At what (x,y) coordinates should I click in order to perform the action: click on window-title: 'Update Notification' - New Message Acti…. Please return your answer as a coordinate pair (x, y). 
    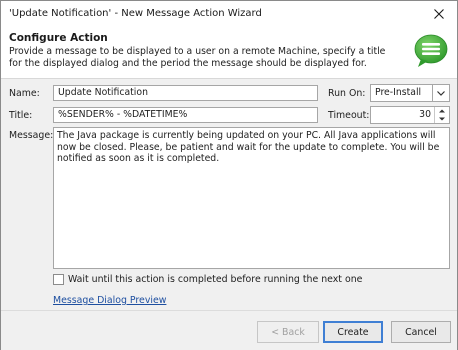
    Looking at the image, I should click on (135, 13).